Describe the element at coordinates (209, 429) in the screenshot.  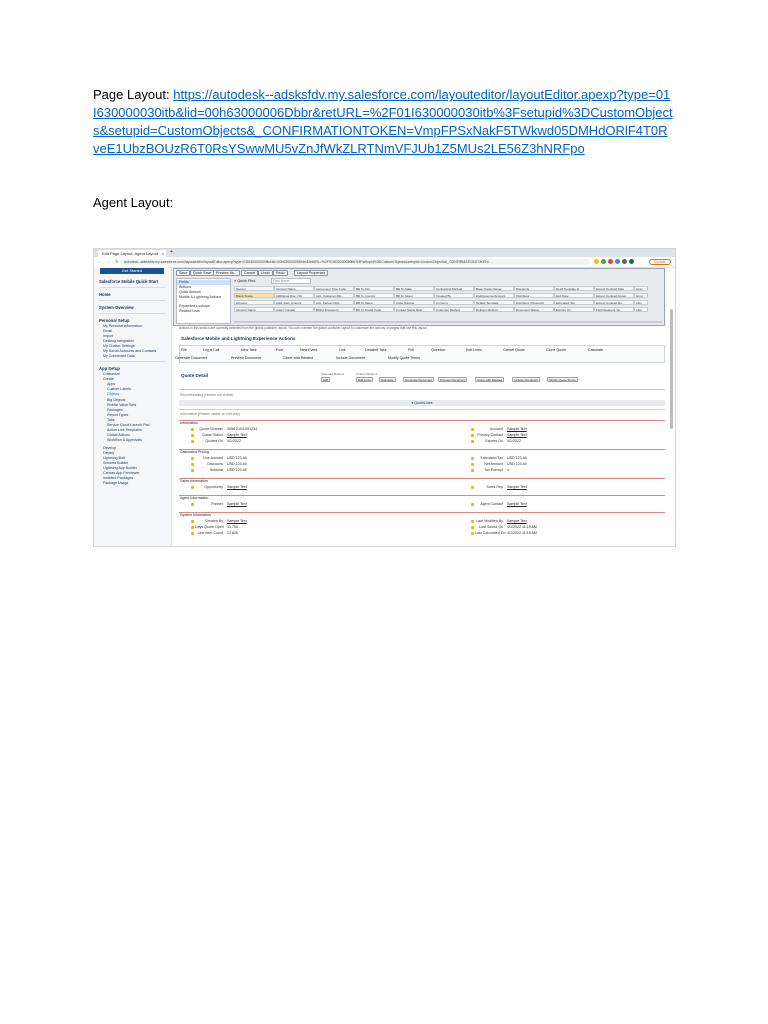
I see `field-label: Quote Number` at that location.